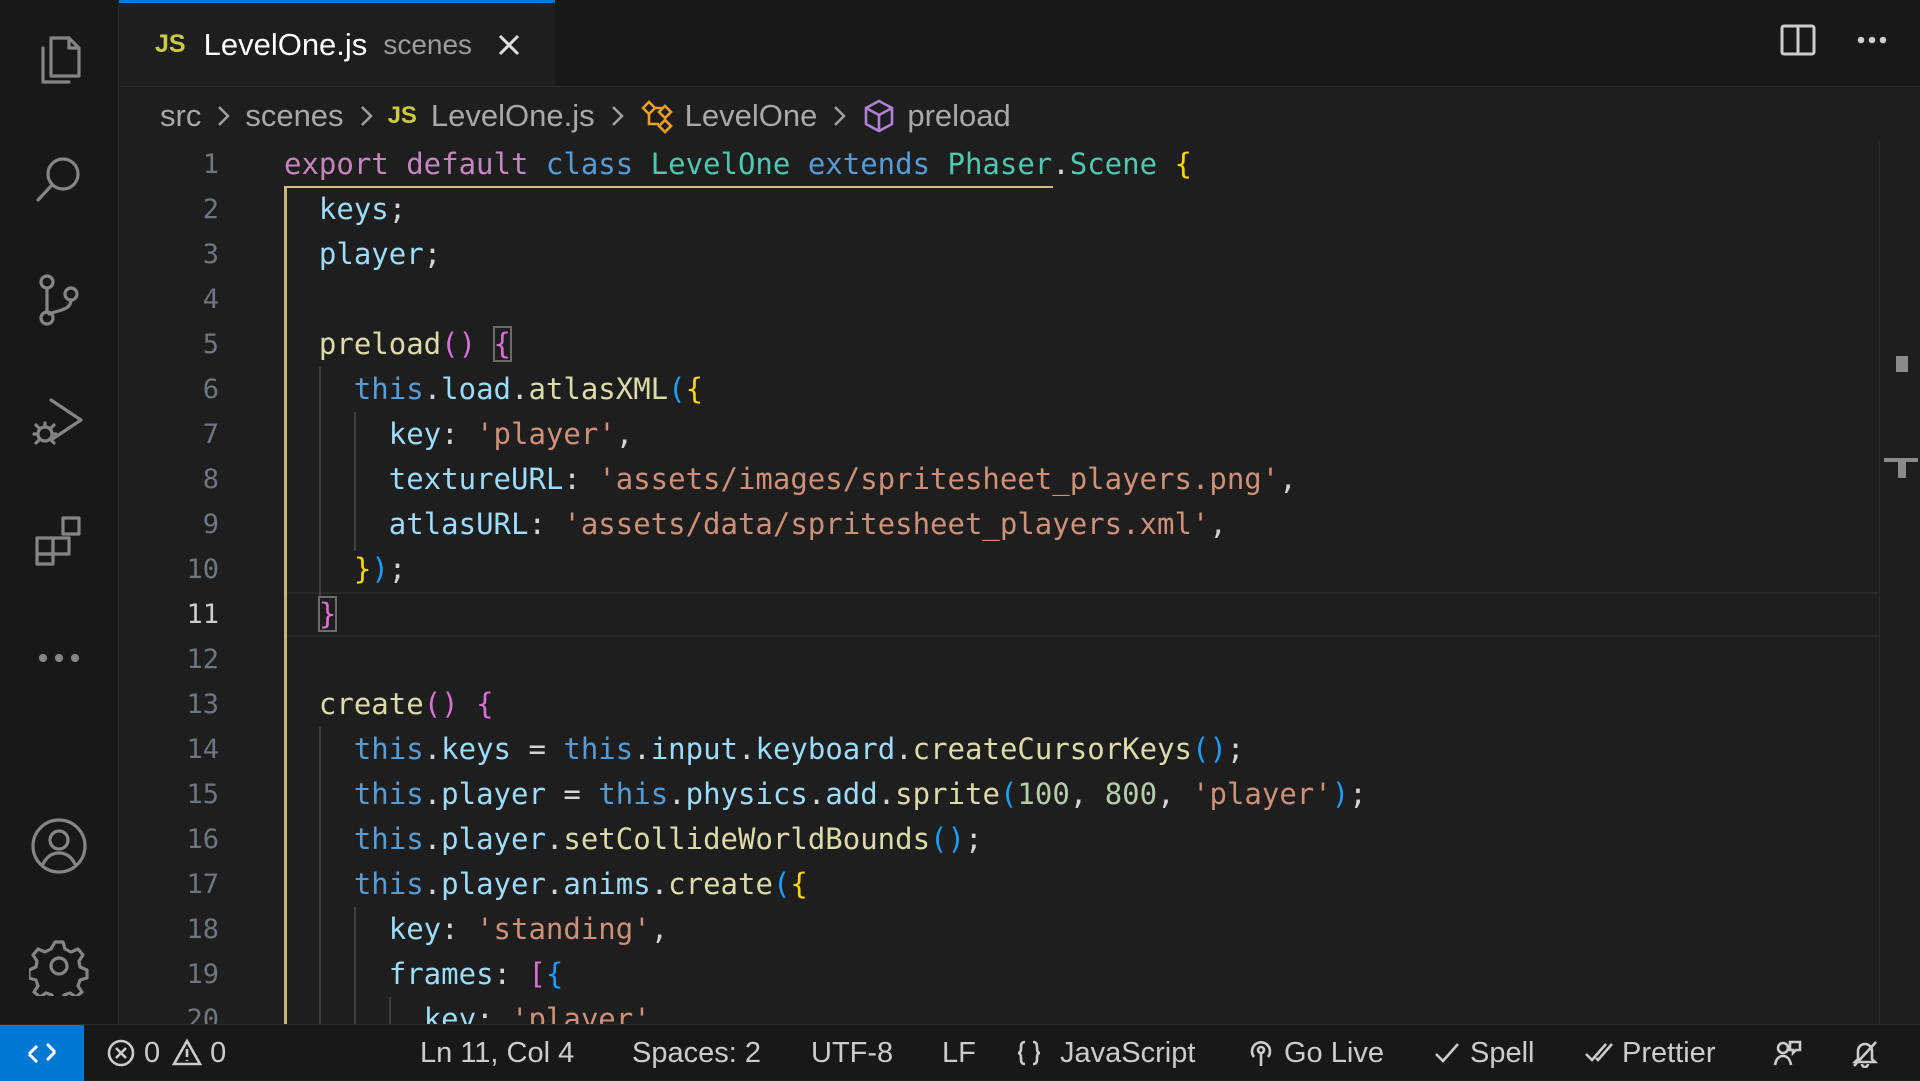 The width and height of the screenshot is (1920, 1081). What do you see at coordinates (397, 569) in the screenshot?
I see `code-token: ;` at bounding box center [397, 569].